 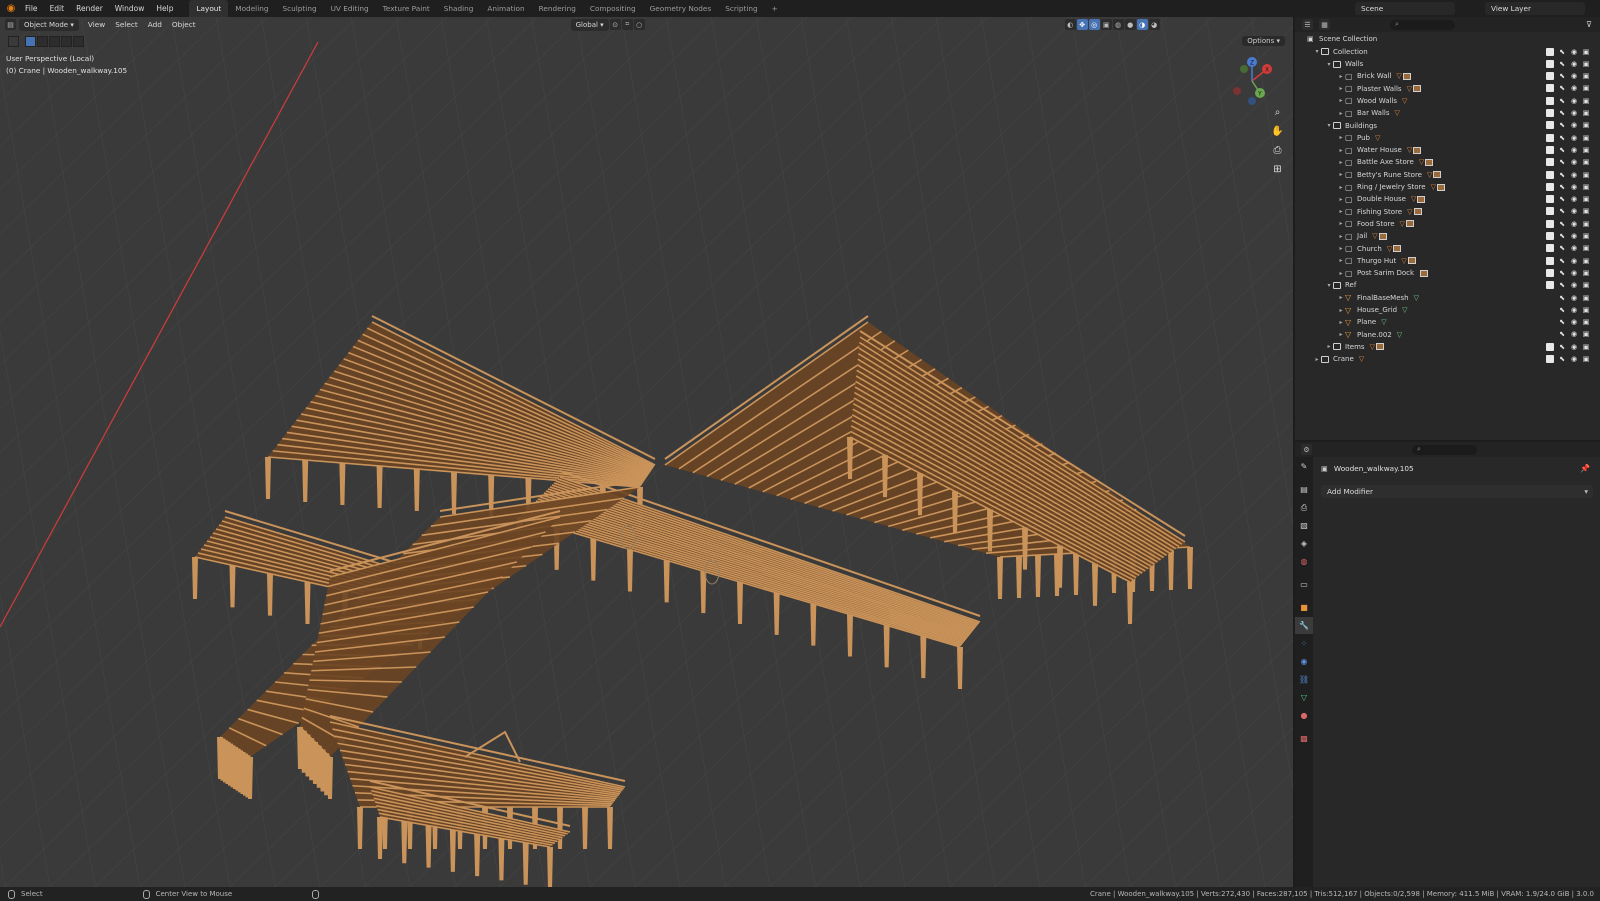 What do you see at coordinates (406, 8) in the screenshot?
I see `tab-texture-paint: Texture Paint` at bounding box center [406, 8].